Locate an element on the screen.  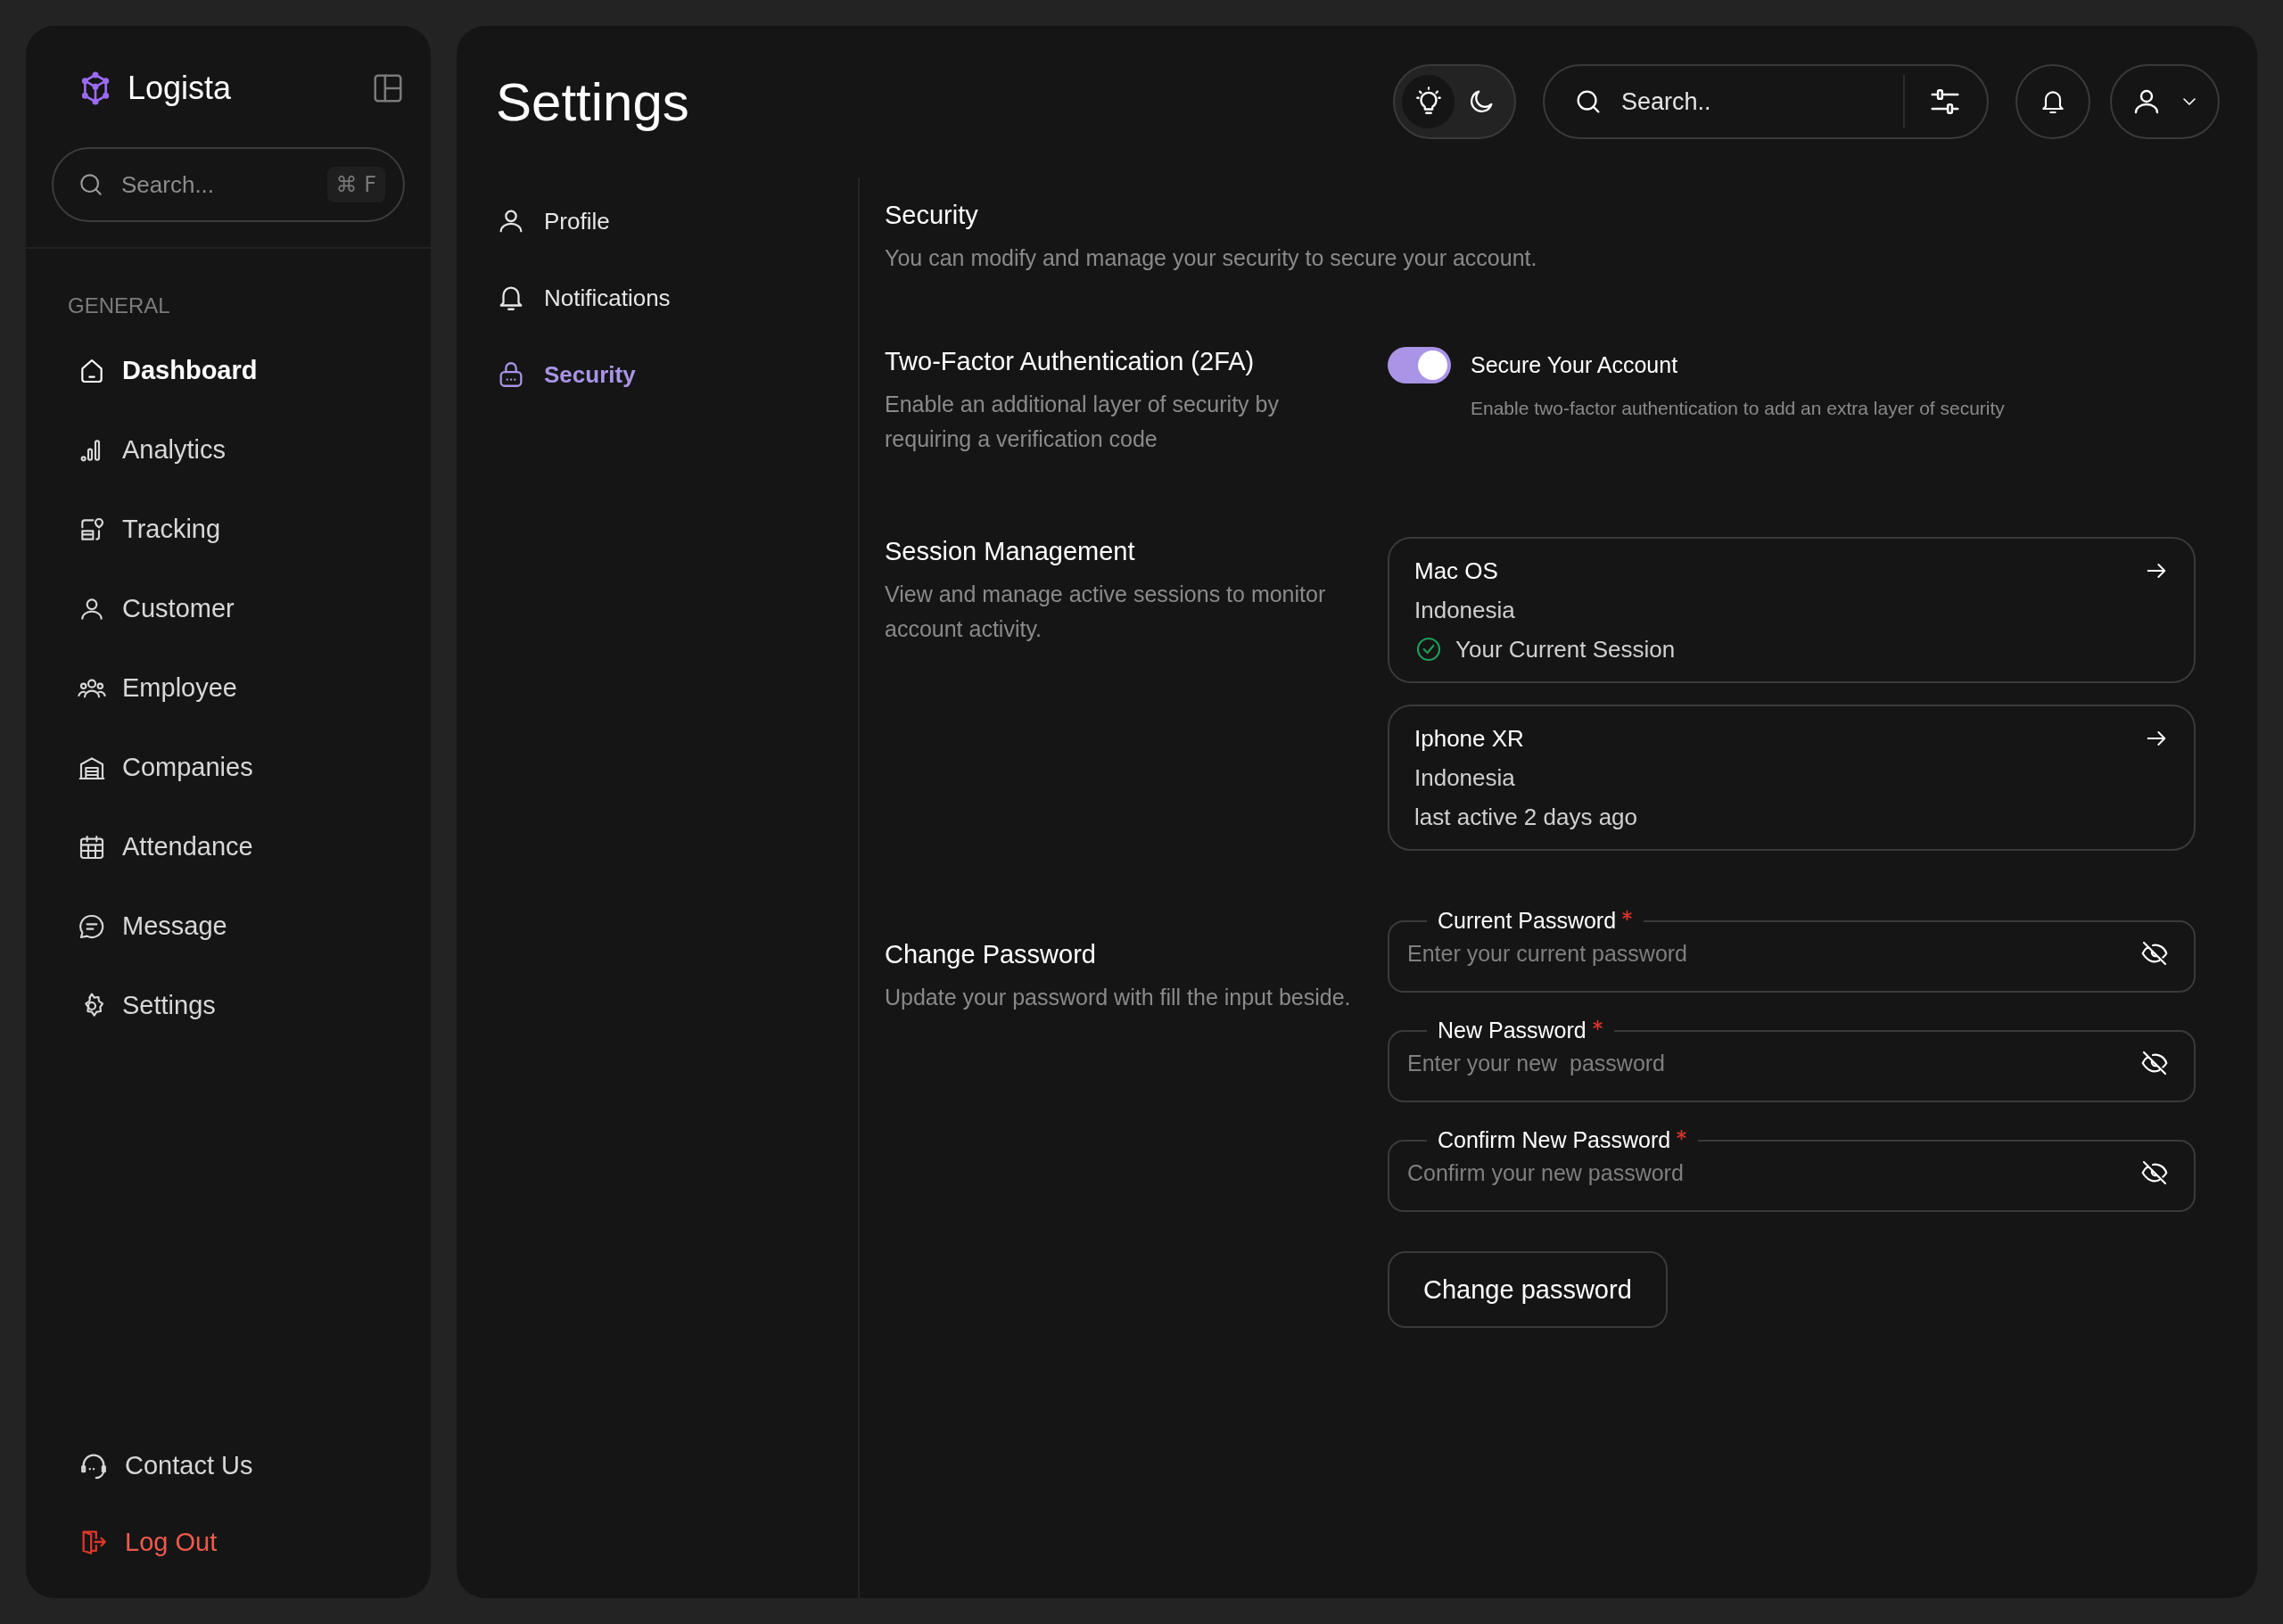
brand-name: Logista is located at coordinates (180, 88).